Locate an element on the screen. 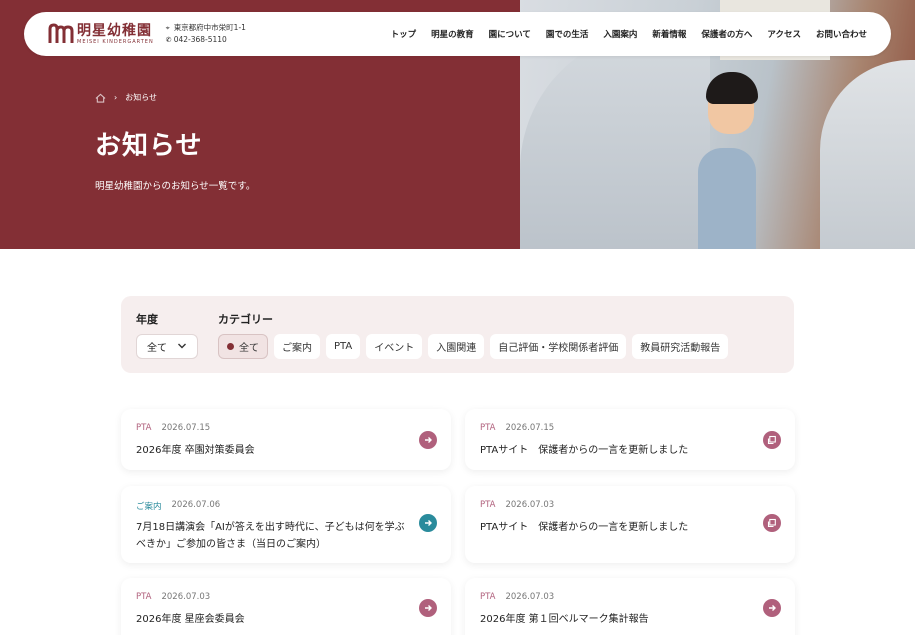  phone-icon: ✆ is located at coordinates (168, 40).